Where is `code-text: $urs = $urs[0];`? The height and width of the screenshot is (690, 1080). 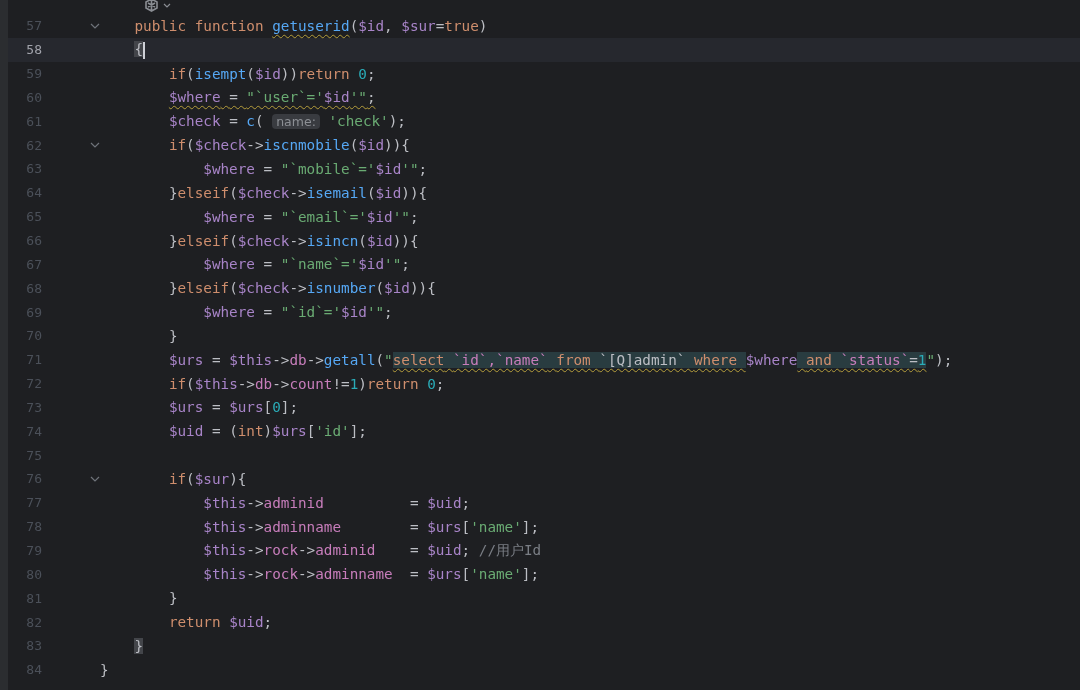 code-text: $urs = $urs[0]; is located at coordinates (232, 407).